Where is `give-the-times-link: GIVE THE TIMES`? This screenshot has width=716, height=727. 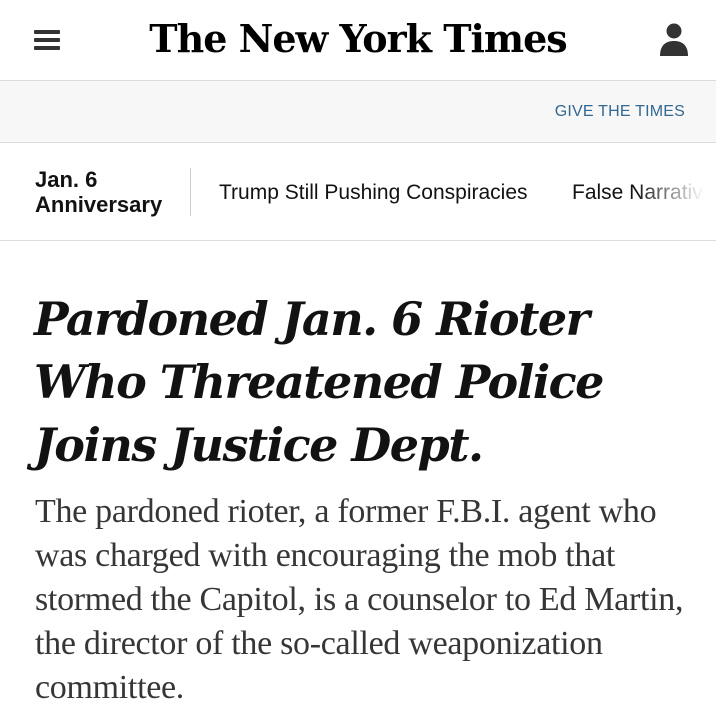 give-the-times-link: GIVE THE TIMES is located at coordinates (620, 112).